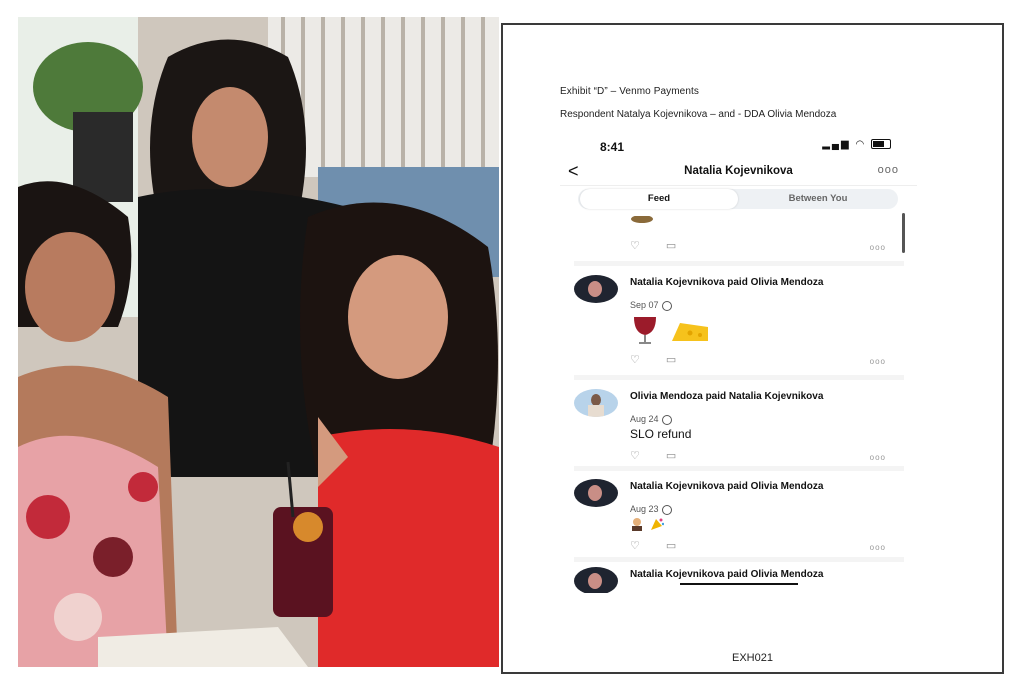 This screenshot has height=677, width=1024. I want to click on cheese-wedge-icon, so click(690, 334).